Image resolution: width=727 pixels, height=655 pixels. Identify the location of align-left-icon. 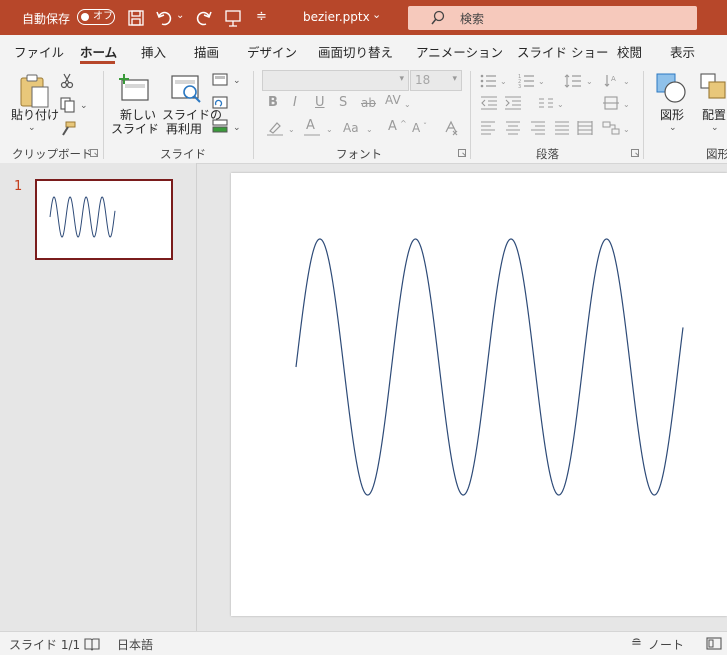
(488, 128).